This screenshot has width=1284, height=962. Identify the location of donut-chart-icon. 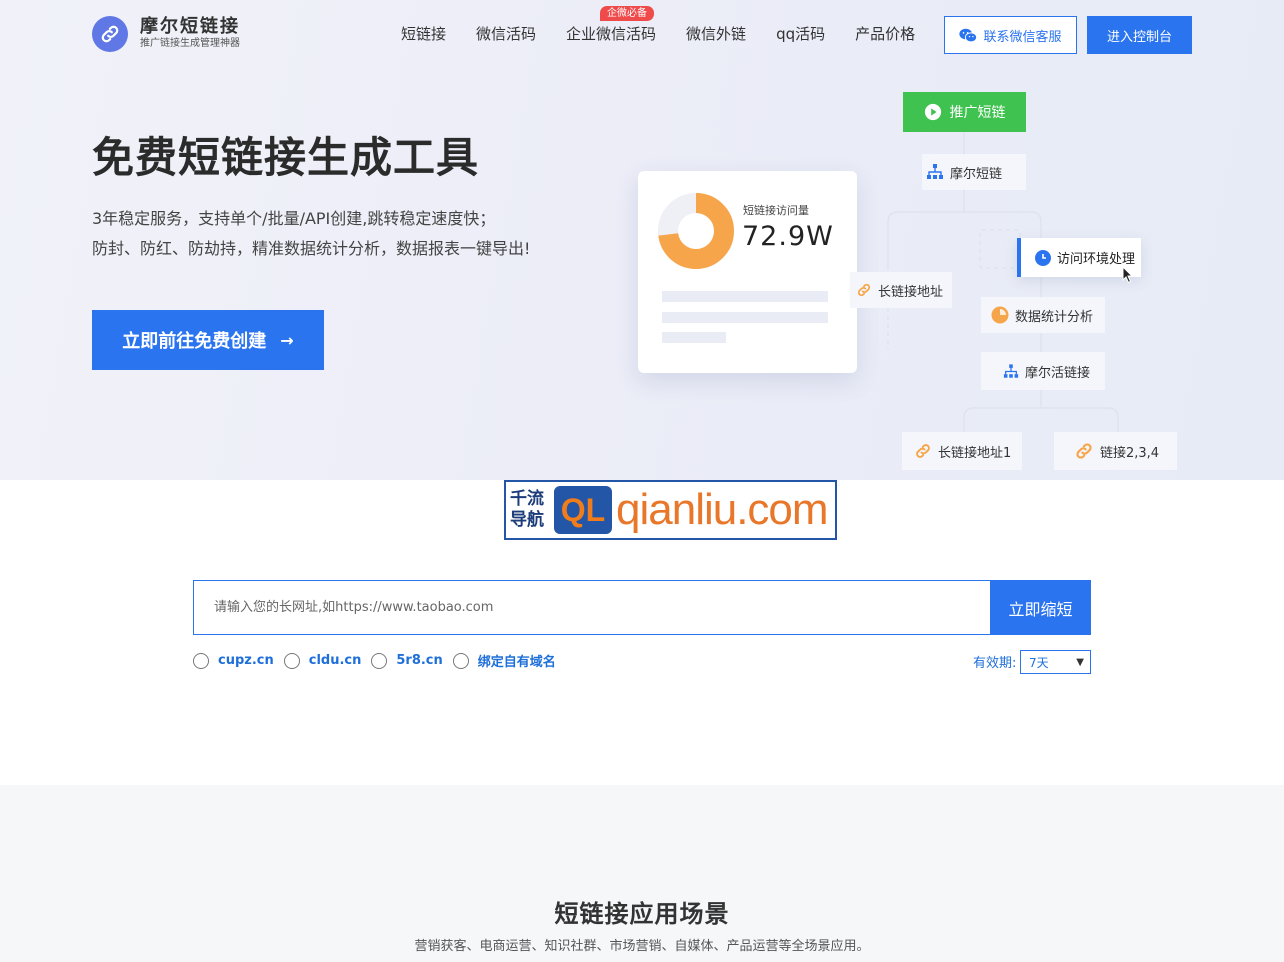
(696, 231).